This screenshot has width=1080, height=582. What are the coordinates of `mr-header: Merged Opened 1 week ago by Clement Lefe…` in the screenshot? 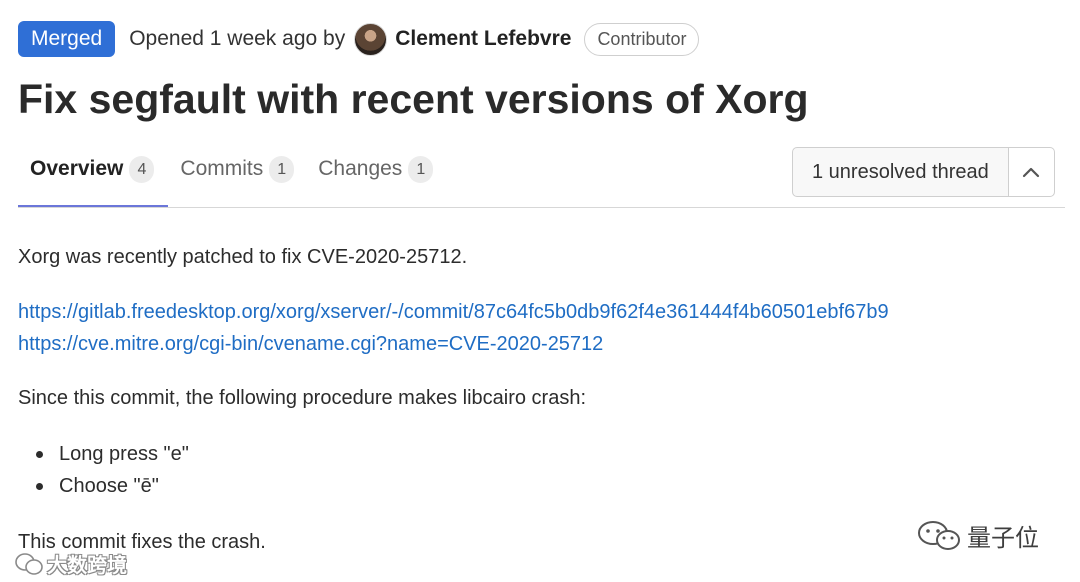 It's located at (359, 39).